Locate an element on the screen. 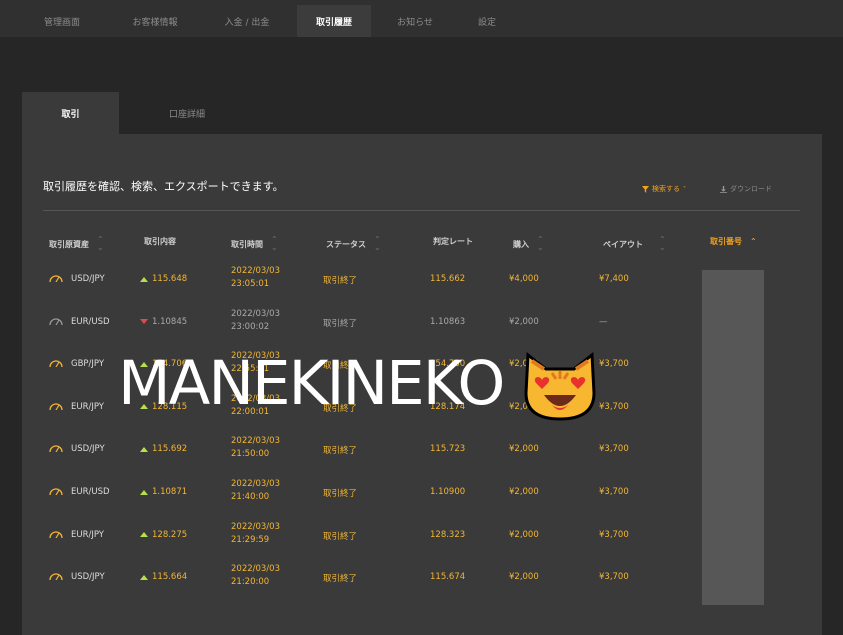 The image size is (843, 635). header-payout-label: ペイアウト is located at coordinates (623, 244).